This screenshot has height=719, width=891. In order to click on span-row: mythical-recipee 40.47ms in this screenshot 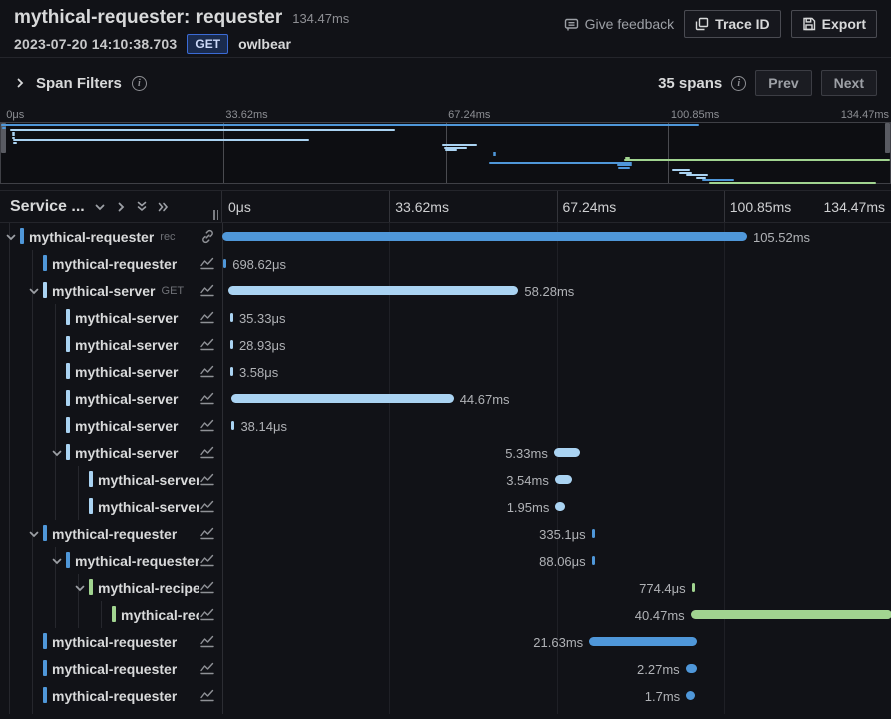, I will do `click(445, 614)`.